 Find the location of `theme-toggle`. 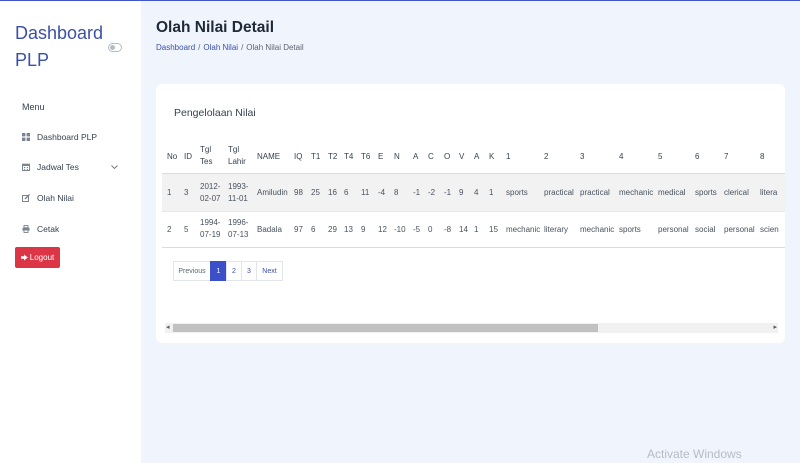

theme-toggle is located at coordinates (115, 47).